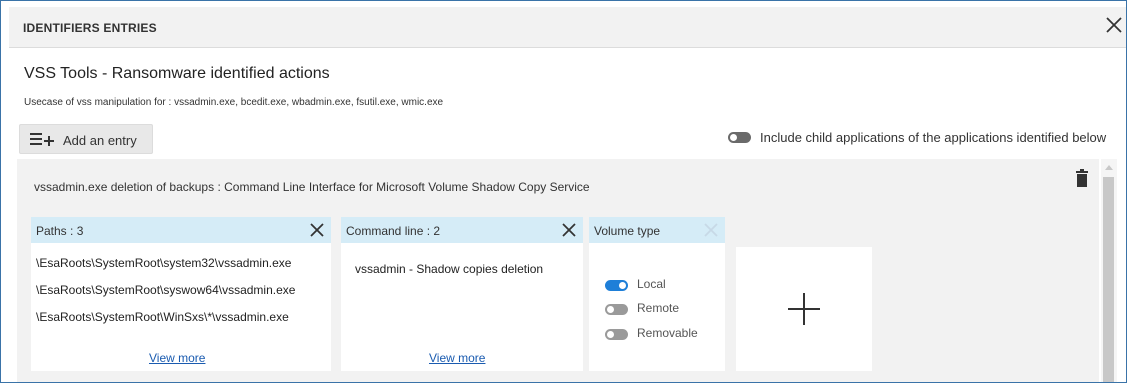  I want to click on vertical-scrollbar, so click(1109, 270).